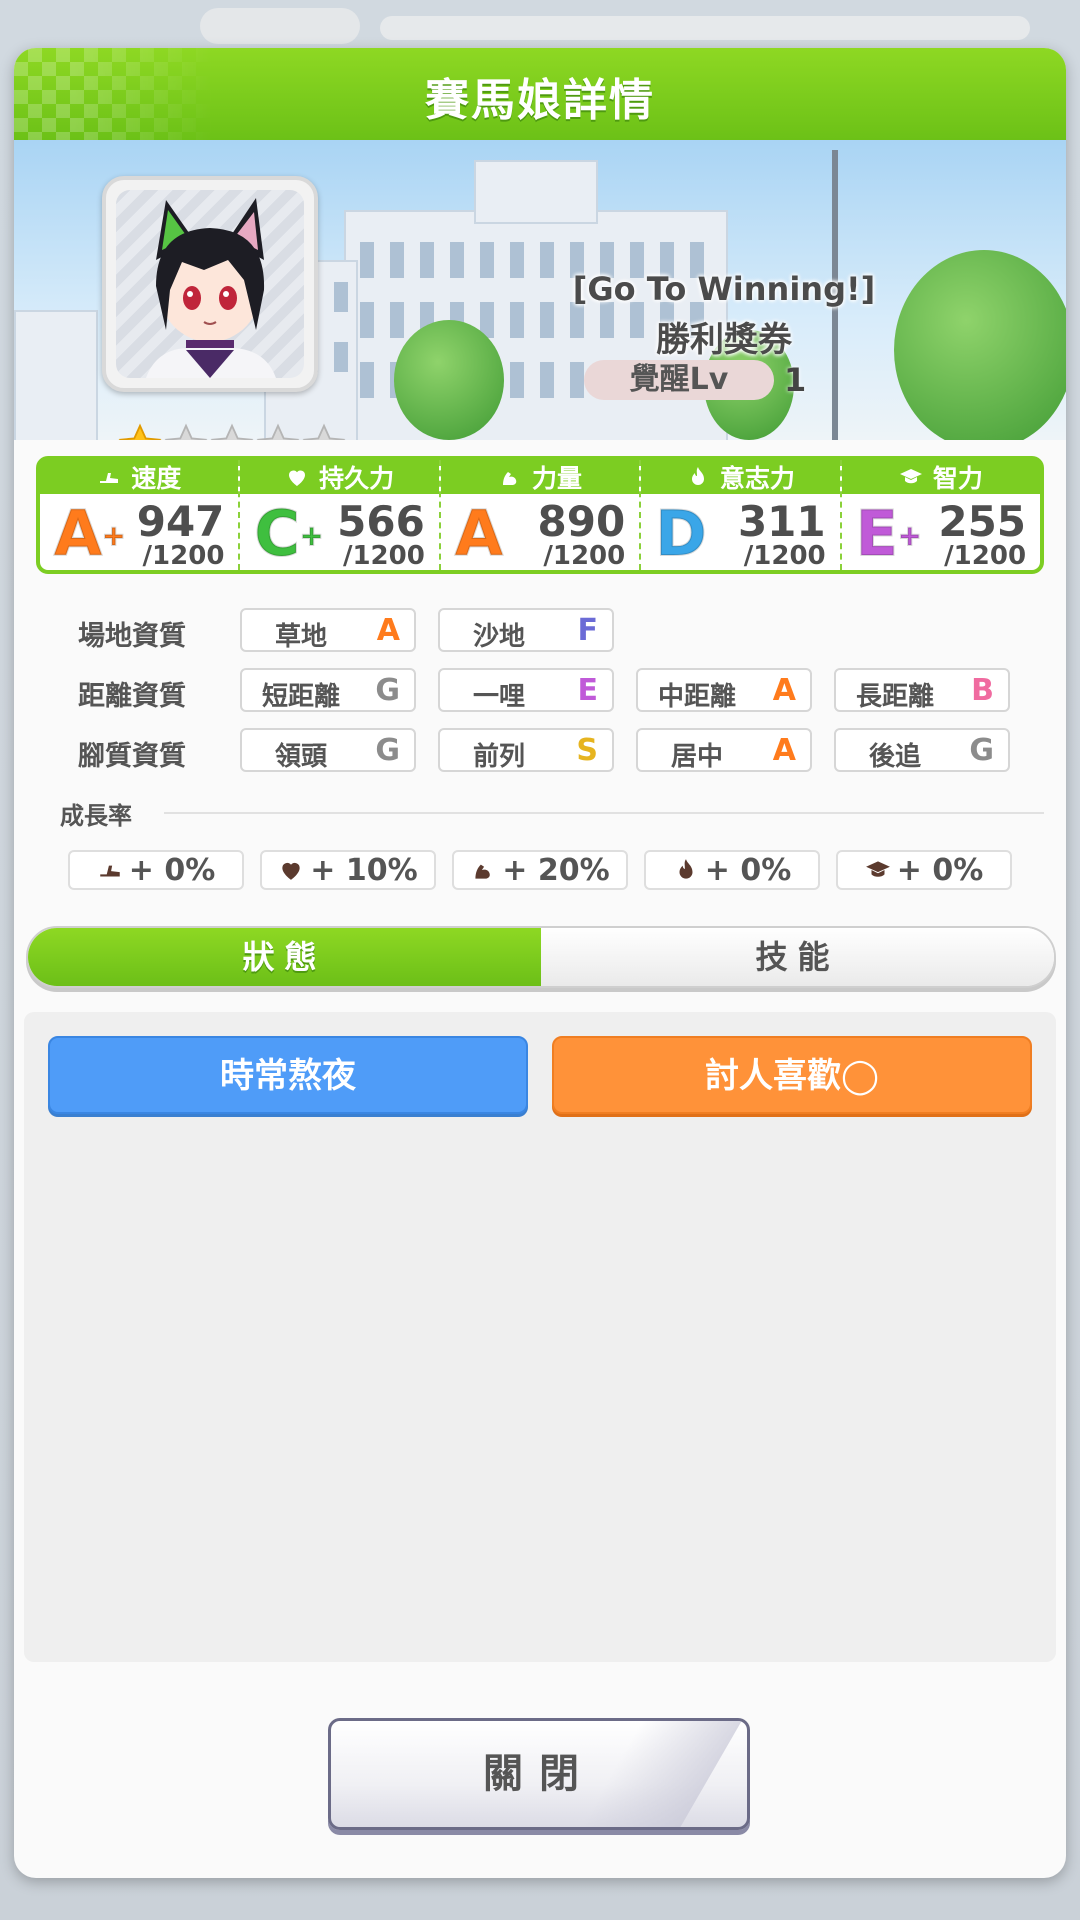  Describe the element at coordinates (757, 478) in the screenshot. I see `stat-label: 意志力` at that location.